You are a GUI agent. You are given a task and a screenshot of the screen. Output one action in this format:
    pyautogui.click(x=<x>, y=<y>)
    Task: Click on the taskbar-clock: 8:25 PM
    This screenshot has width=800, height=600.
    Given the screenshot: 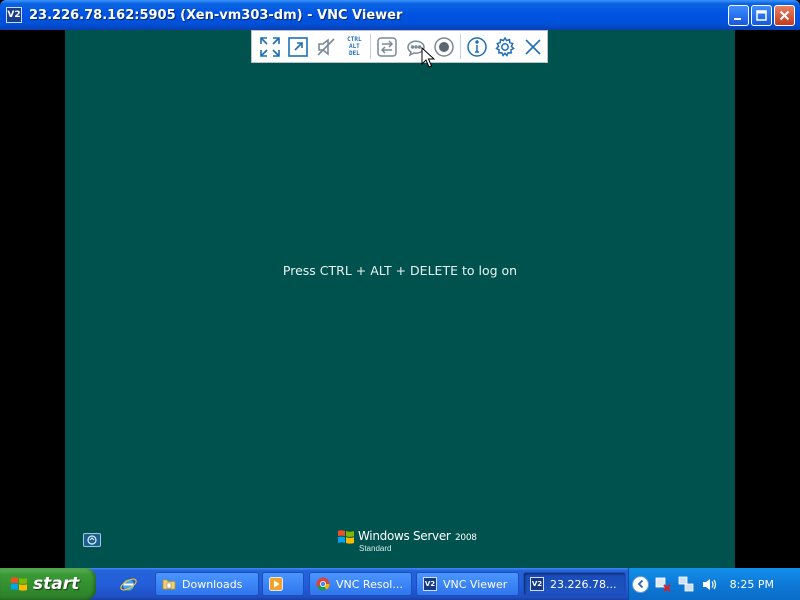 What is the action you would take?
    pyautogui.click(x=752, y=584)
    